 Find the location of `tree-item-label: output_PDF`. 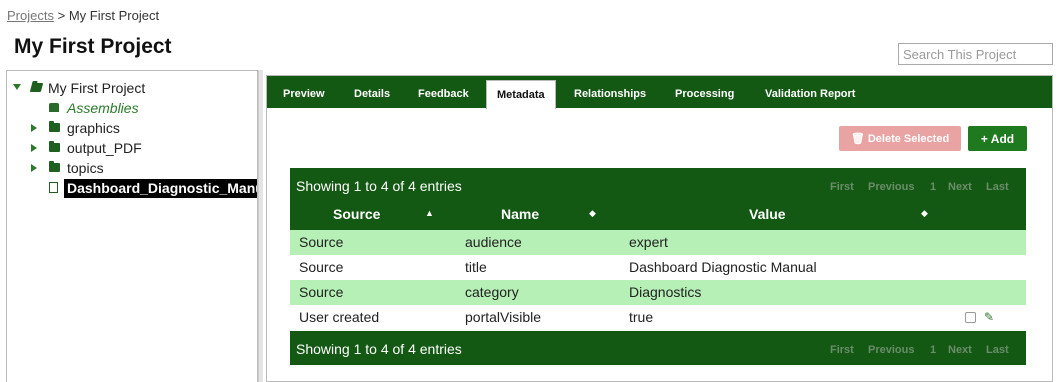

tree-item-label: output_PDF is located at coordinates (104, 148).